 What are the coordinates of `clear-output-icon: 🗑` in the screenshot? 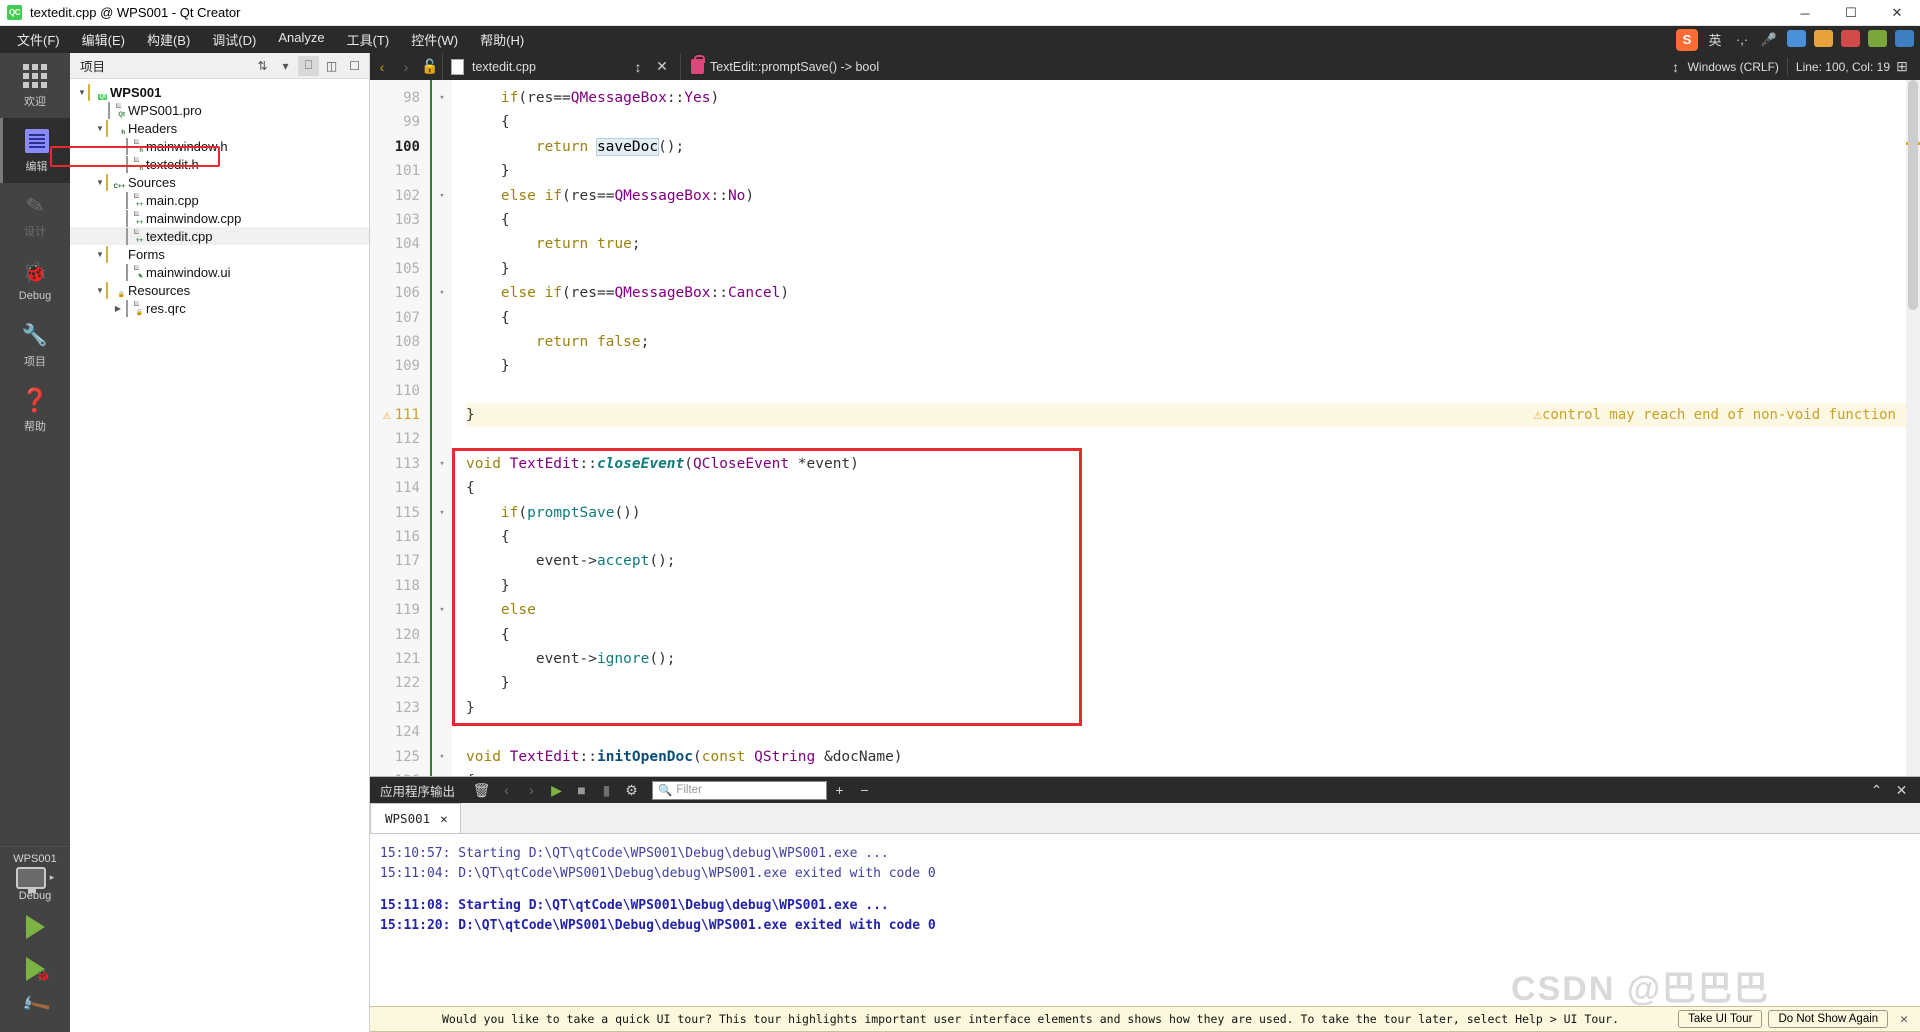 It's located at (481, 790).